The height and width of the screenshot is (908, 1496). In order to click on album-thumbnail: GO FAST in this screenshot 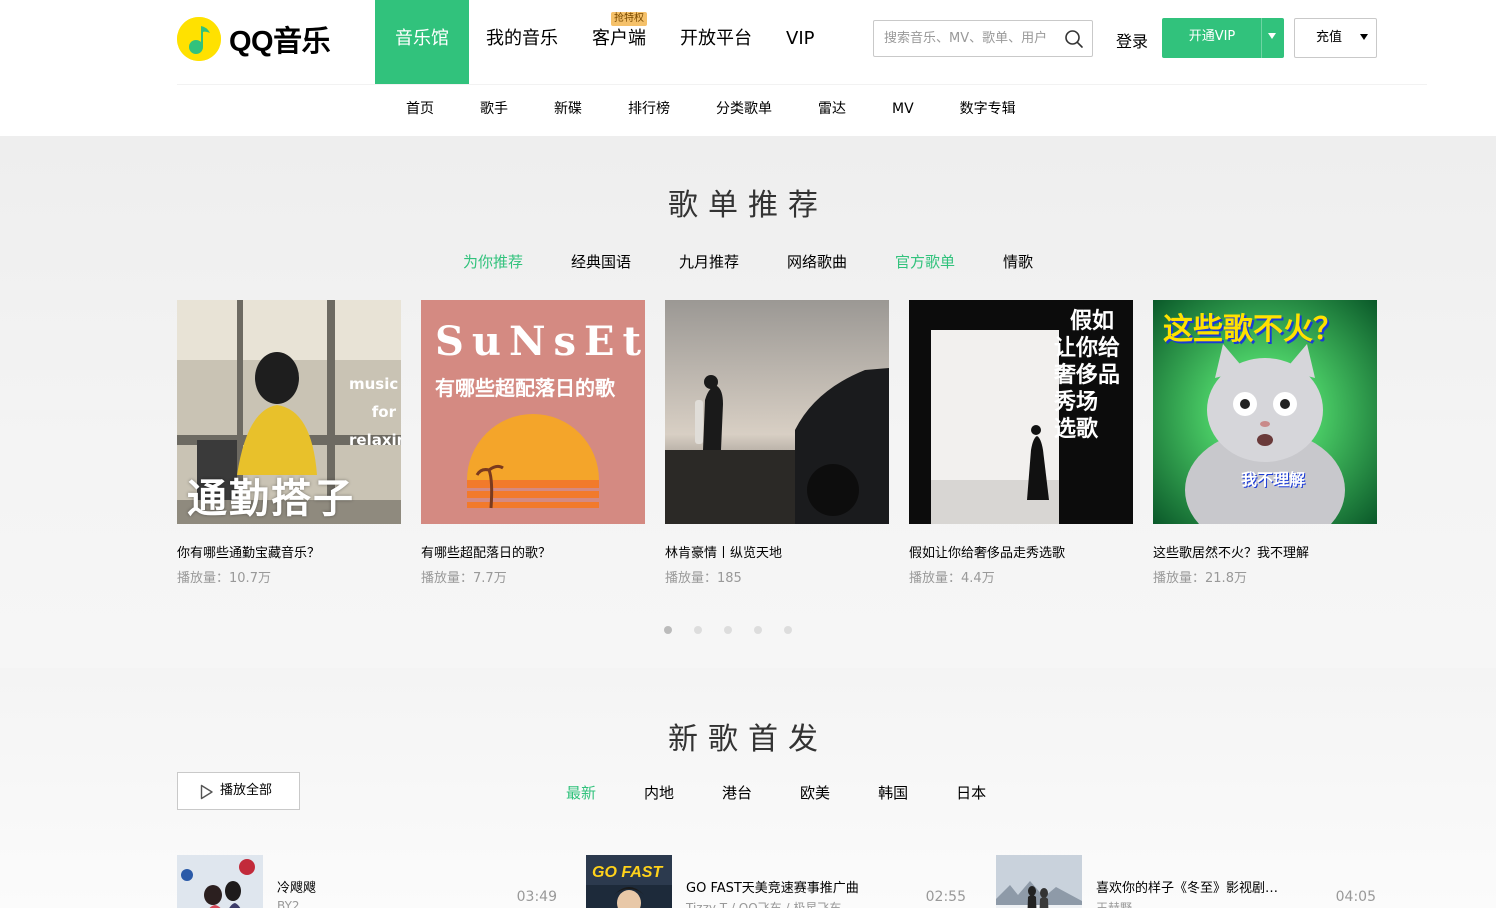, I will do `click(629, 881)`.